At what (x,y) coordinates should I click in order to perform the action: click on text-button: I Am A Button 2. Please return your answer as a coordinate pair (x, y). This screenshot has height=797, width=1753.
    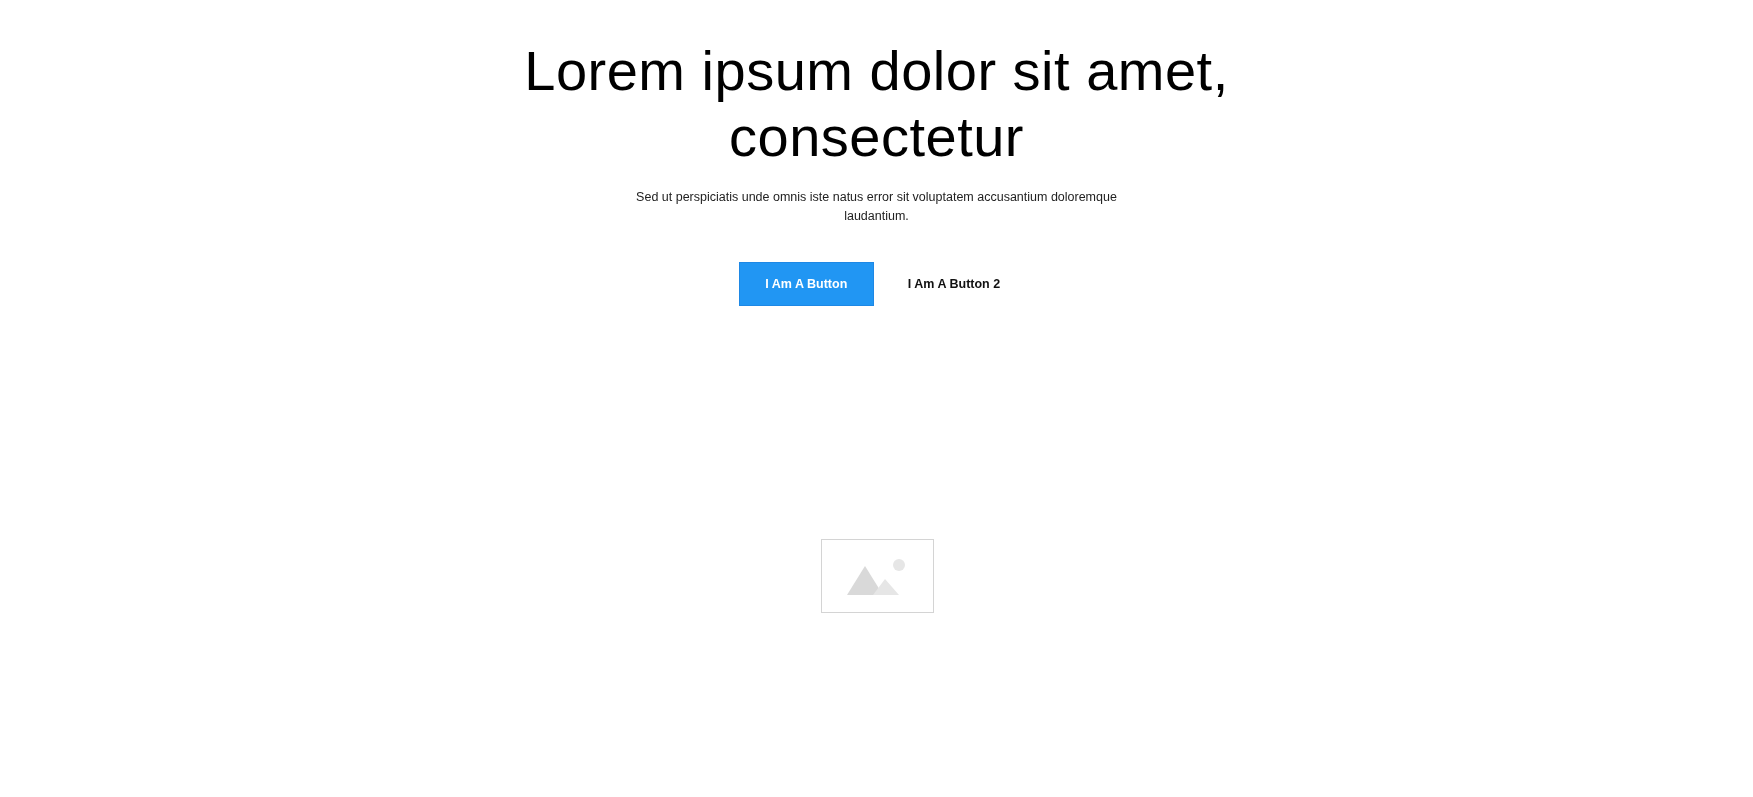
    Looking at the image, I should click on (954, 284).